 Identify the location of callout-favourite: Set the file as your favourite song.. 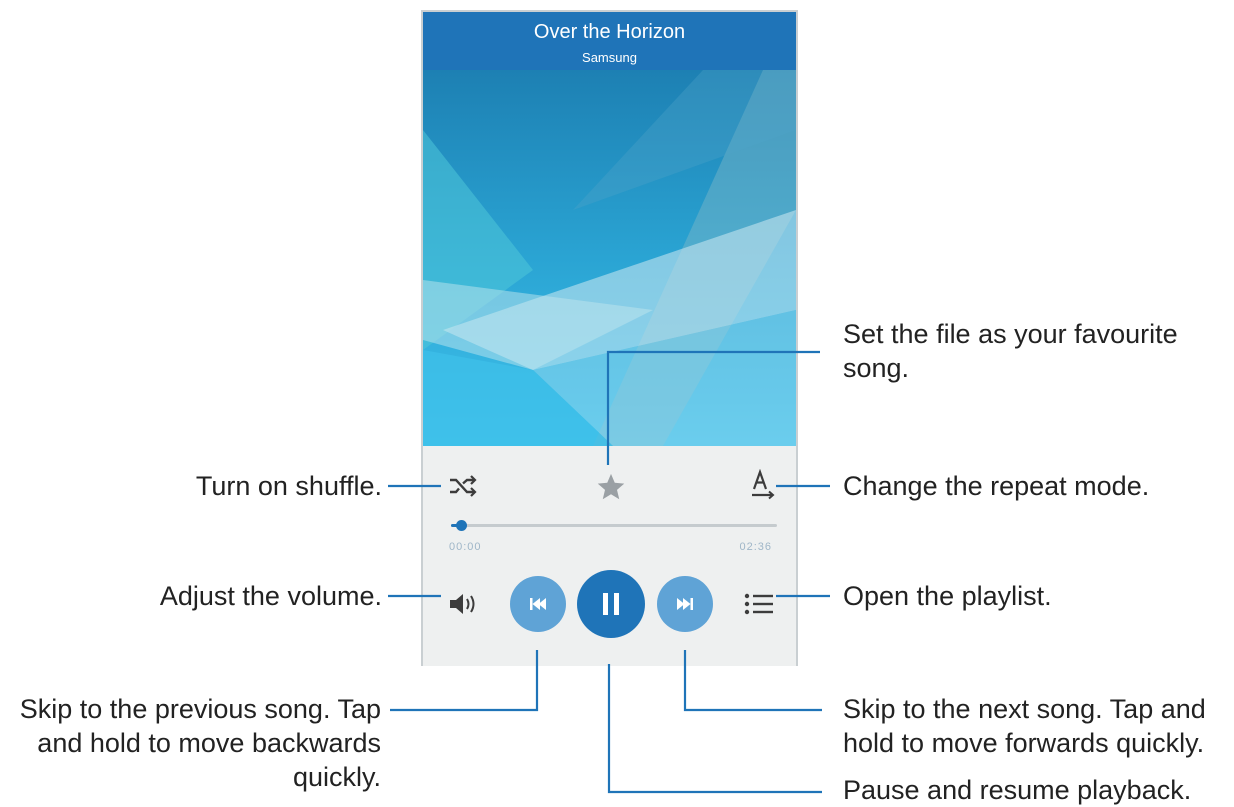
(1010, 351).